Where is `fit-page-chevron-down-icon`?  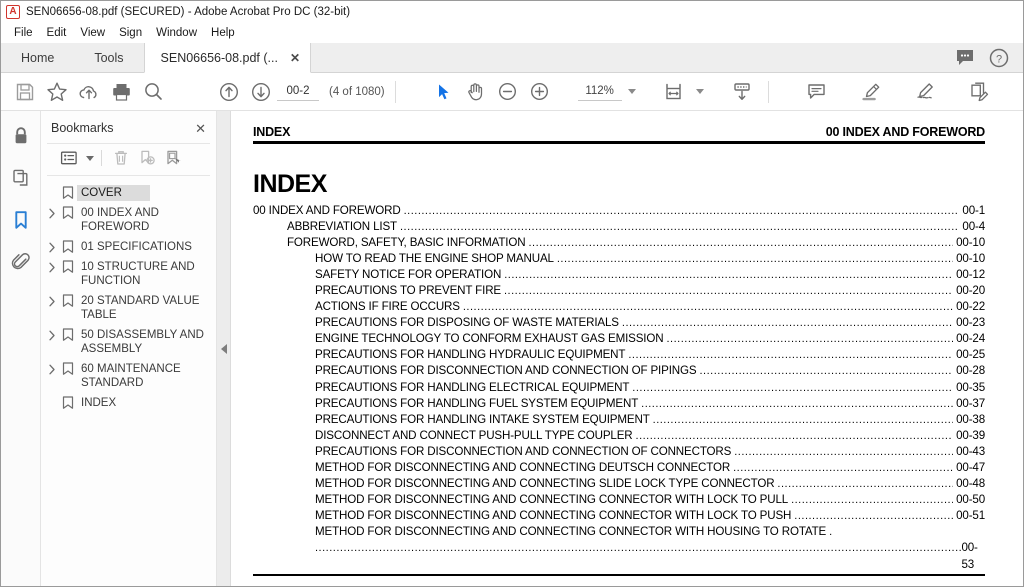
fit-page-chevron-down-icon is located at coordinates (699, 91).